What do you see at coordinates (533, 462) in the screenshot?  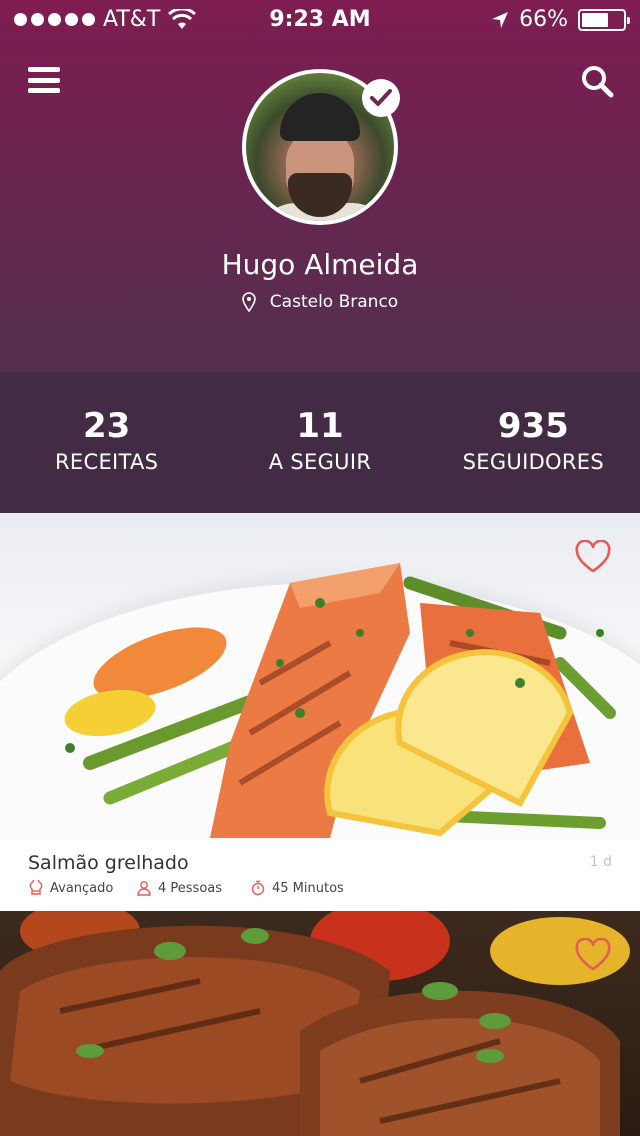 I see `stat-label: SEGUIDORES` at bounding box center [533, 462].